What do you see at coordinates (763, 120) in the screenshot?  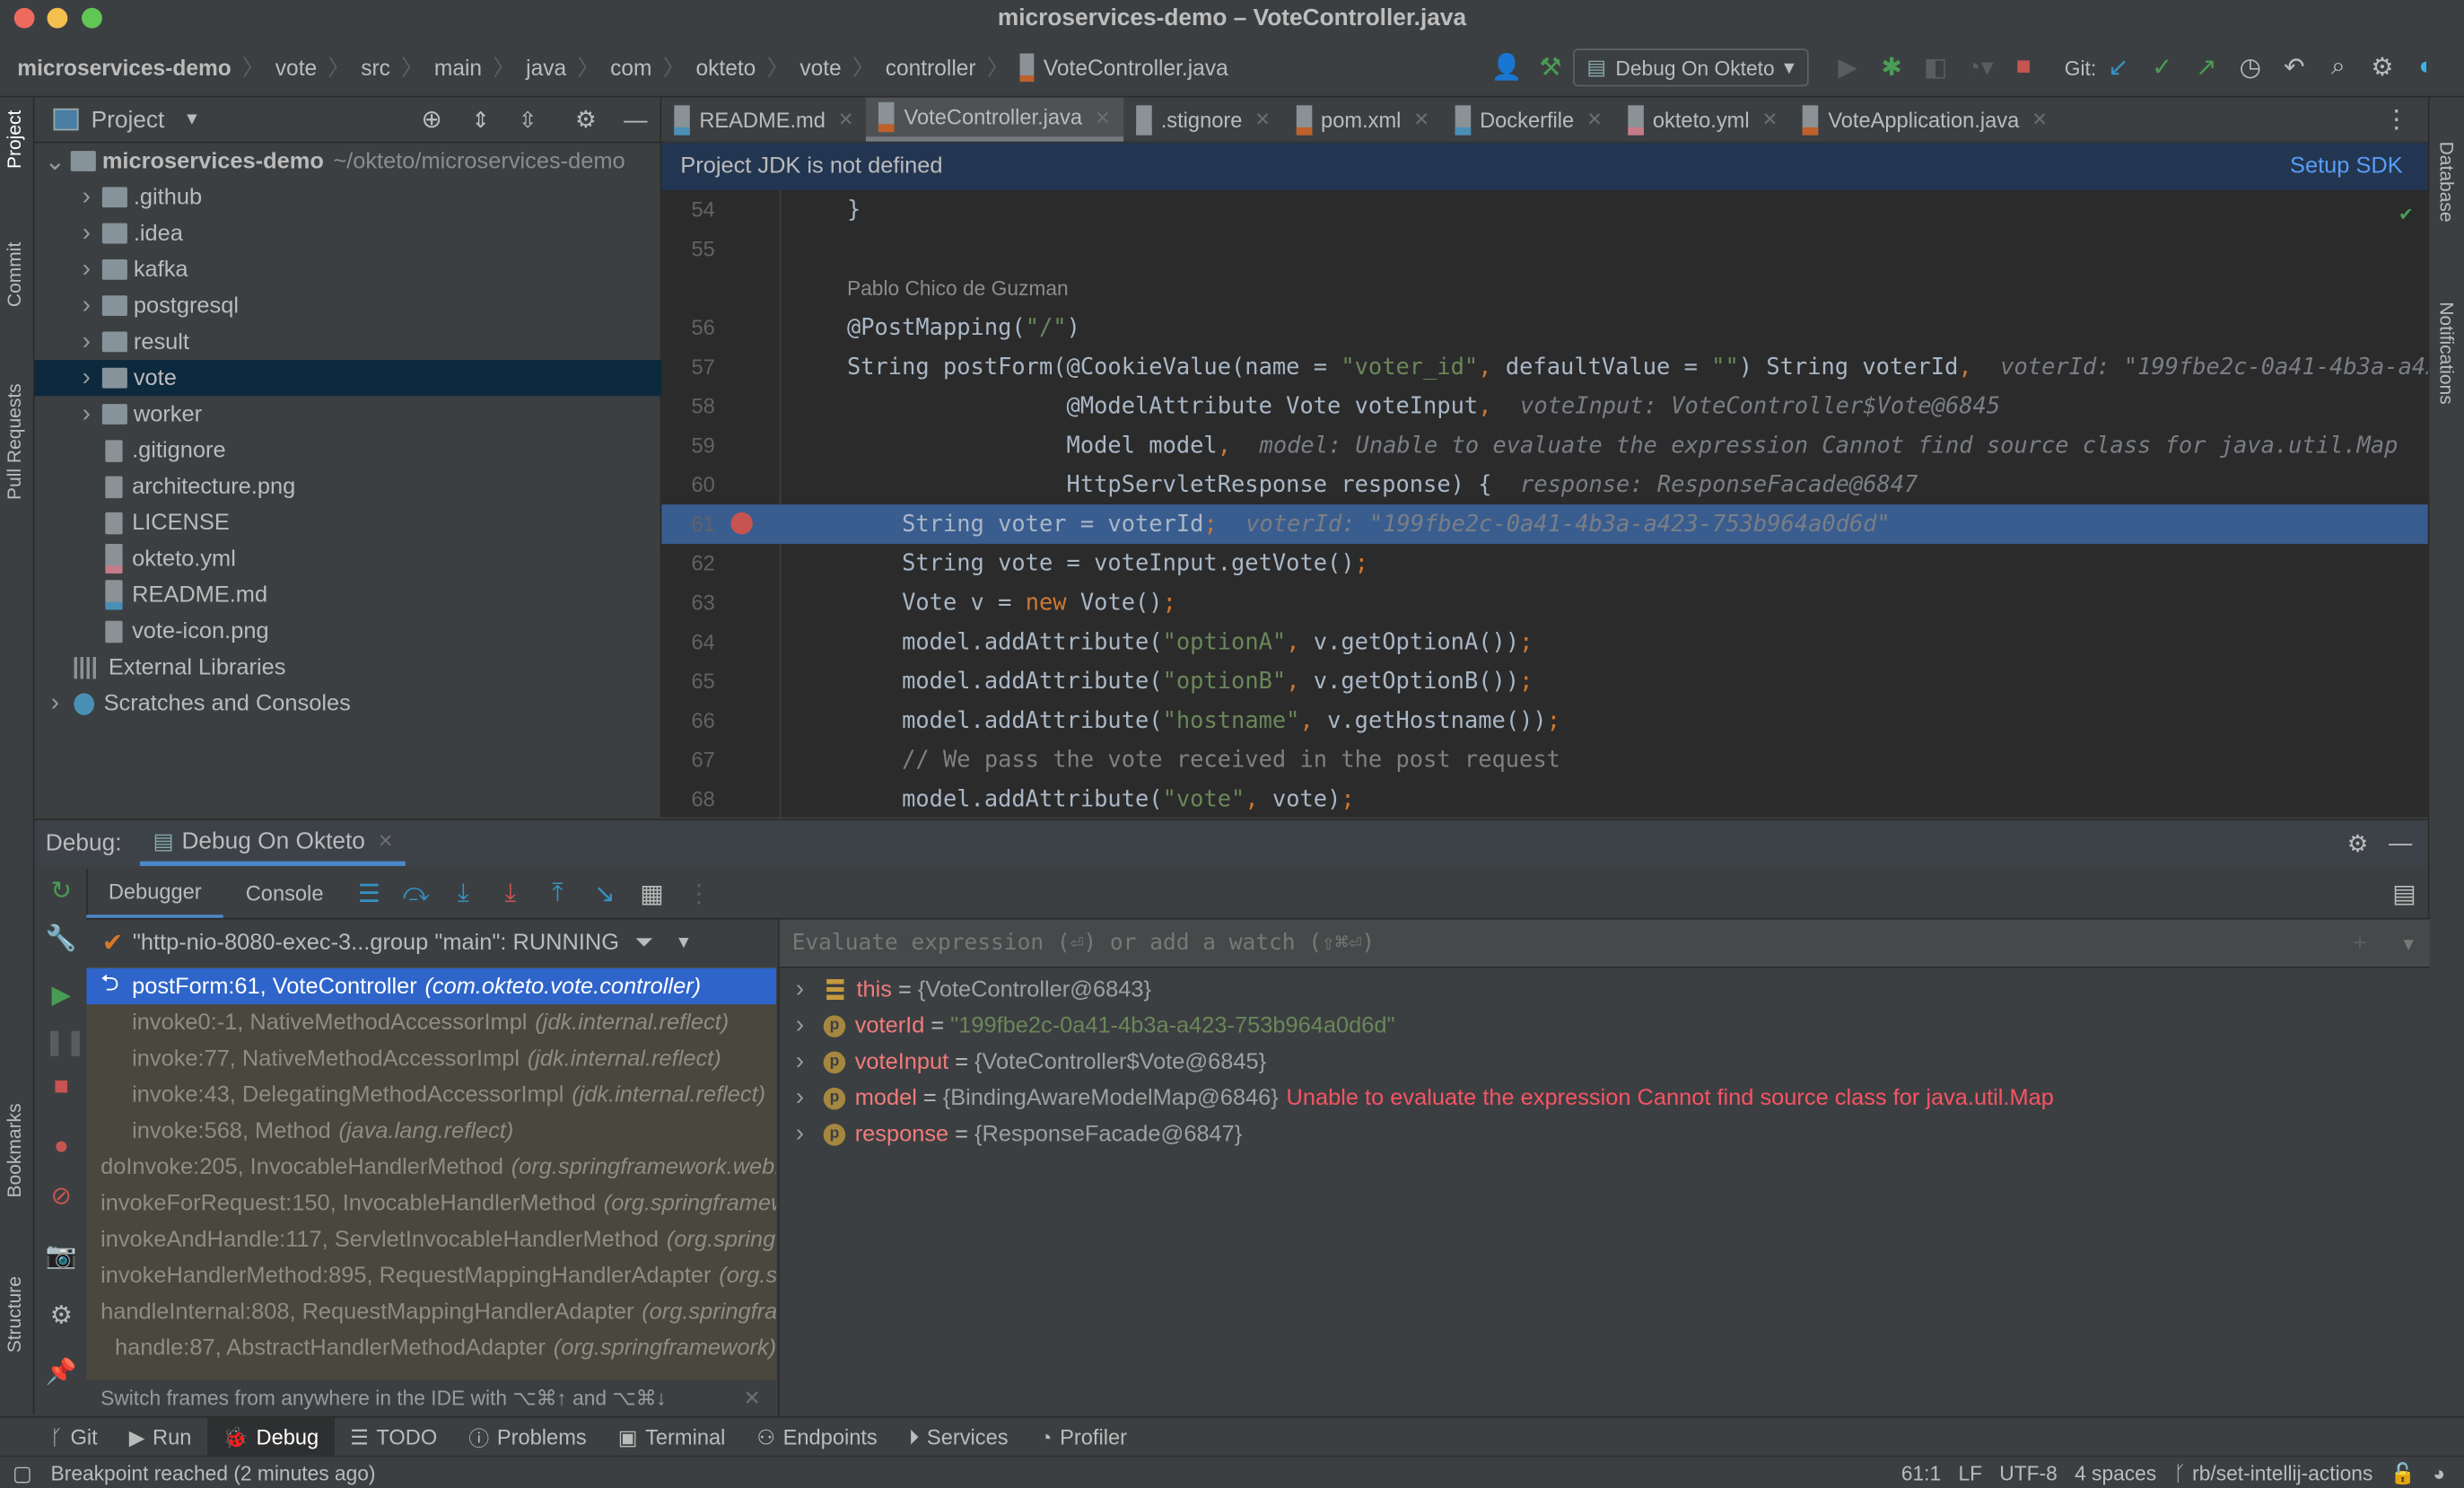 I see `tab-readme-md: README.md ✕` at bounding box center [763, 120].